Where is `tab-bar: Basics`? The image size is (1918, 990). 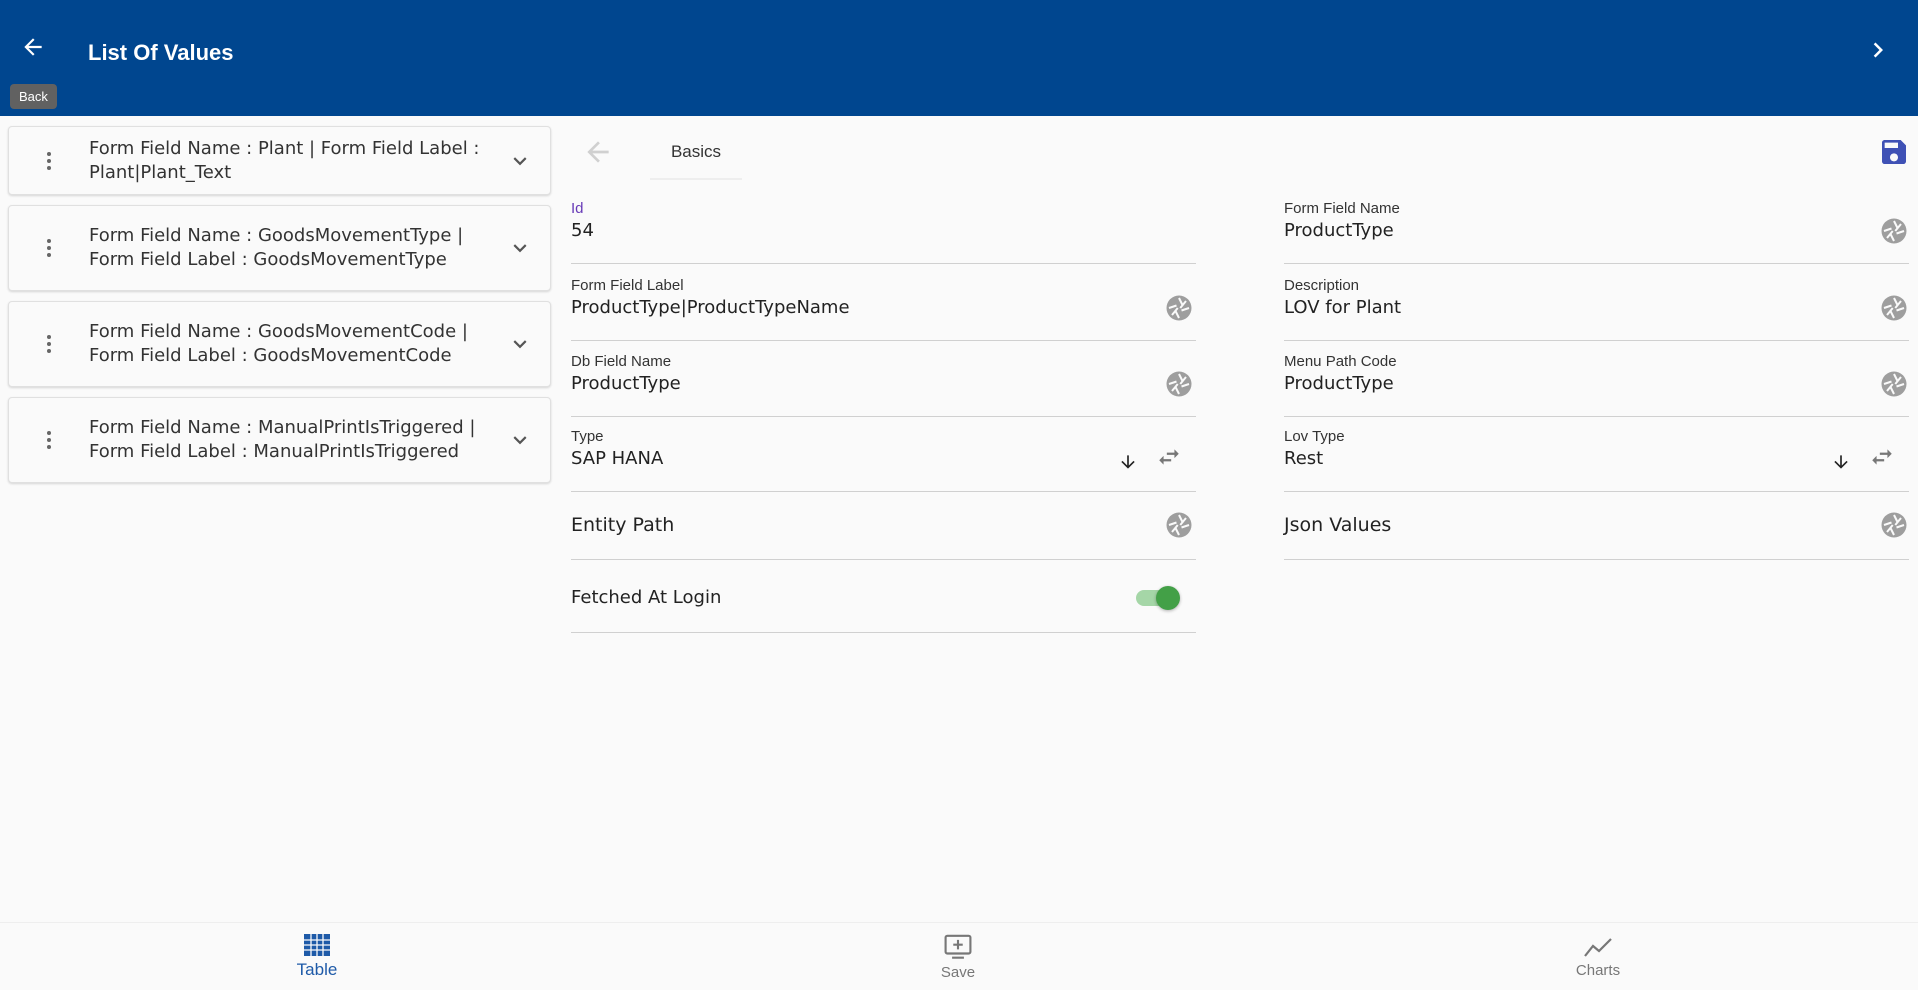 tab-bar: Basics is located at coordinates (1240, 154).